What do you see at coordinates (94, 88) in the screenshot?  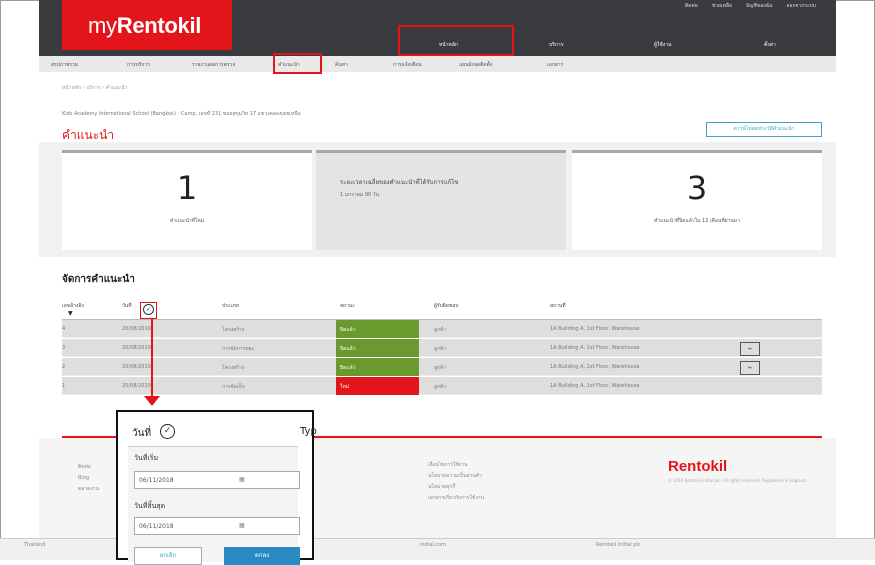 I see `breadcrumb: หน้าหลัก › บริการ › คำแนะนำ` at bounding box center [94, 88].